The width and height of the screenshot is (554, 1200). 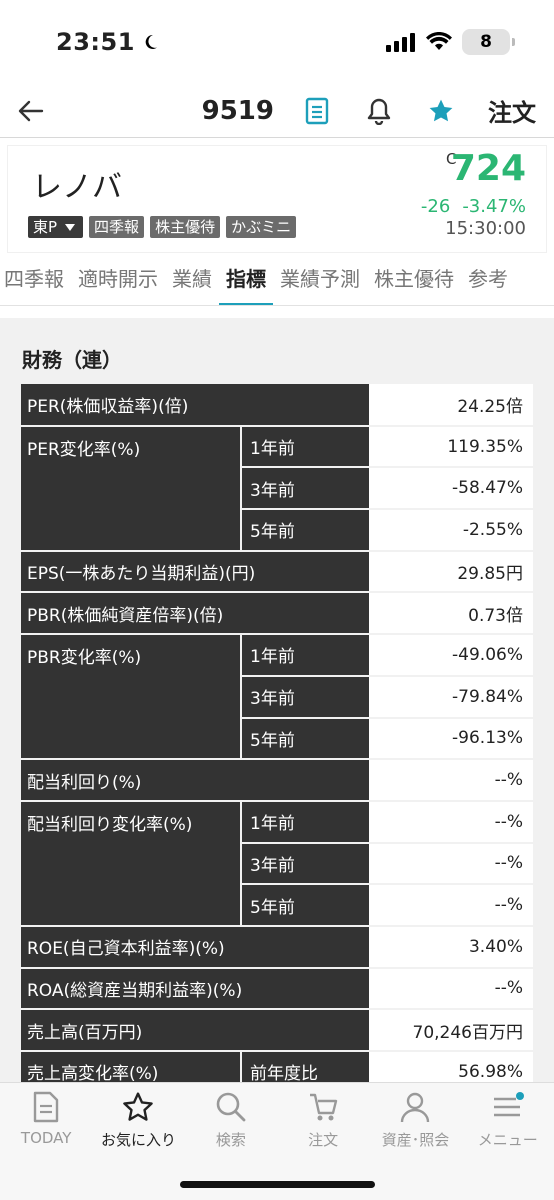 I want to click on table-row: PBR変化率(%) 1年前 -49.06%, so click(x=277, y=697).